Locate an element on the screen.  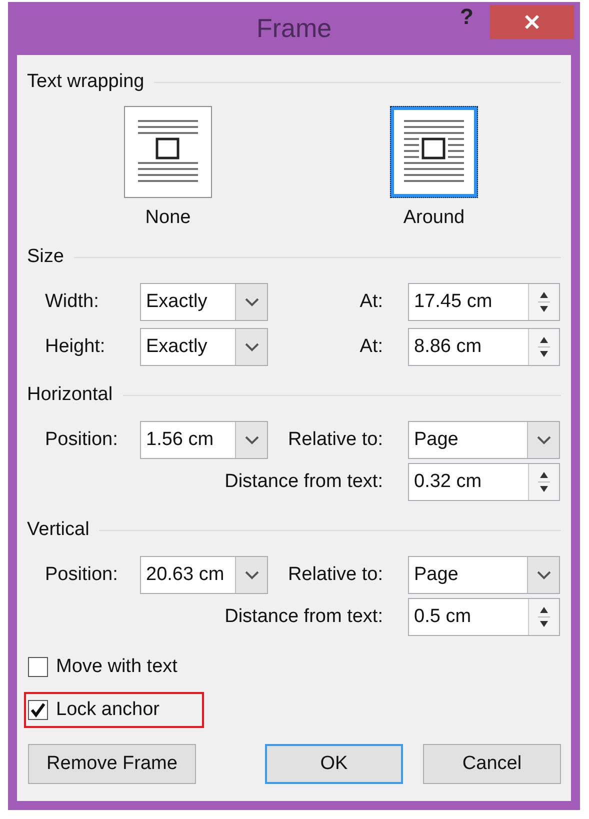
group-title: Horizontal is located at coordinates (70, 395).